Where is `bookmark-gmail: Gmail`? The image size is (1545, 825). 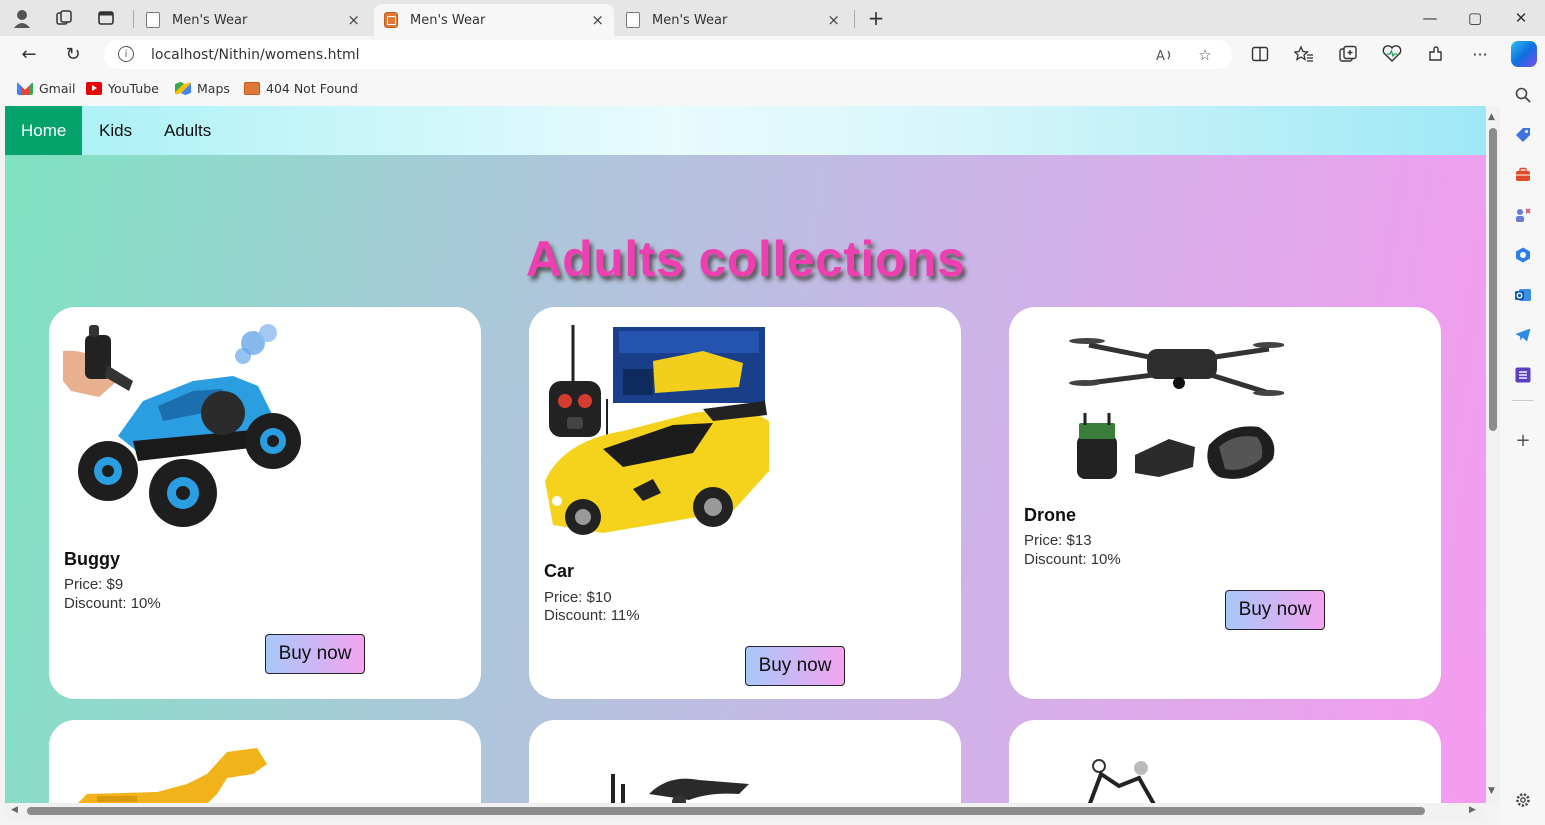
bookmark-gmail: Gmail is located at coordinates (46, 88).